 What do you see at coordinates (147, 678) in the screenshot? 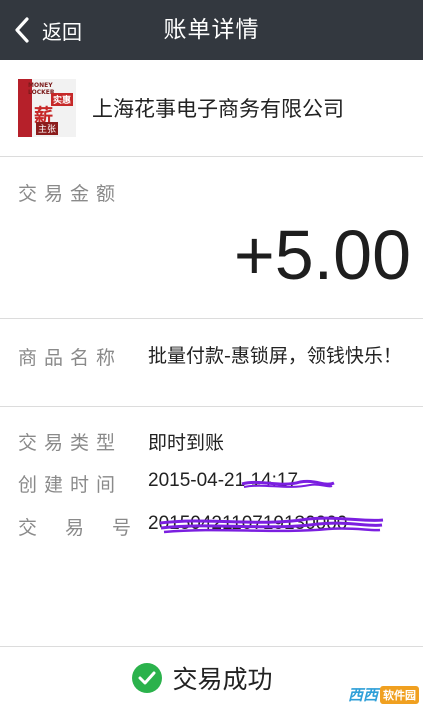
I see `check-circle-icon` at bounding box center [147, 678].